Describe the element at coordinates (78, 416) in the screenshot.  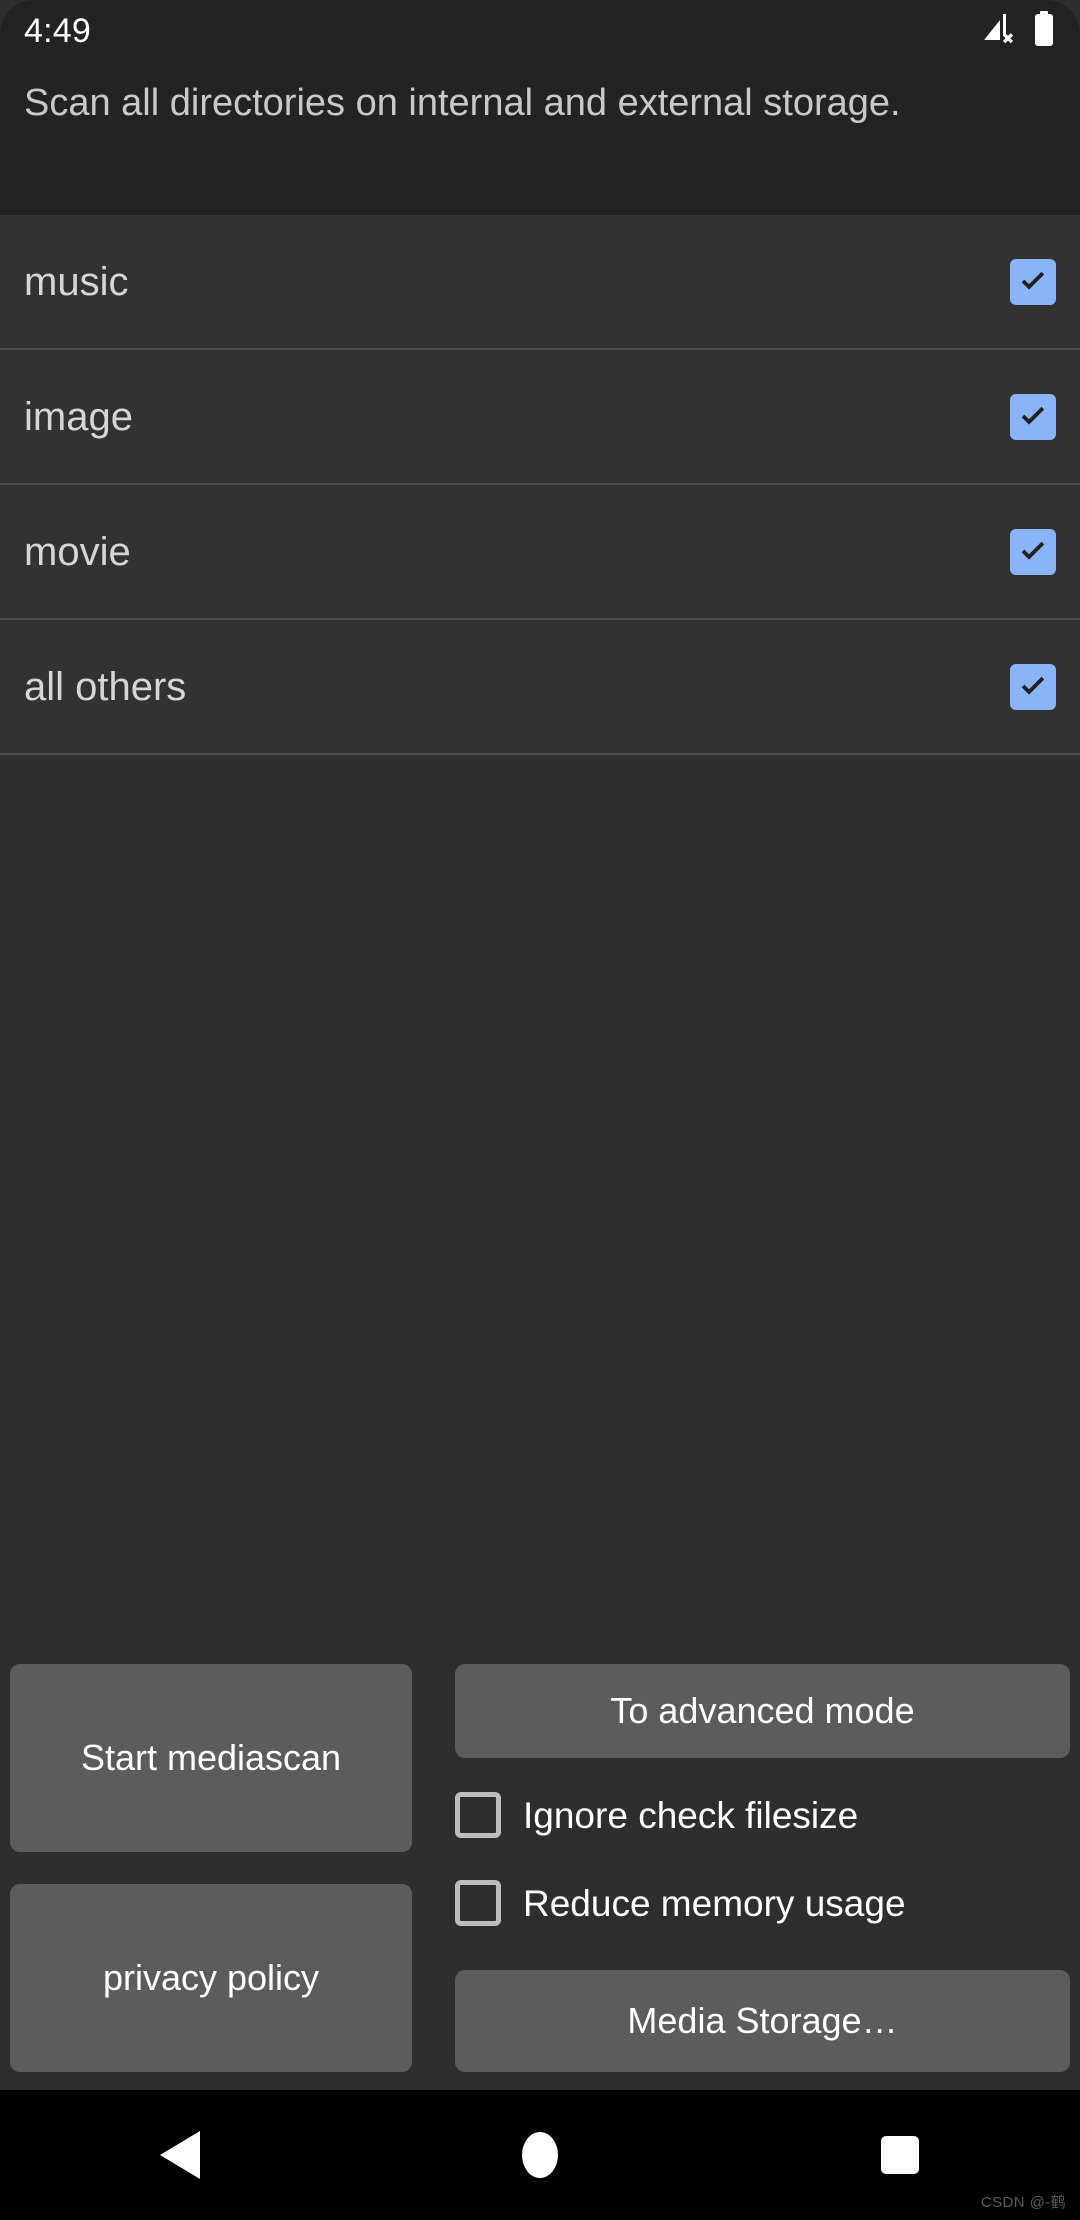
I see `list-item-label: image` at that location.